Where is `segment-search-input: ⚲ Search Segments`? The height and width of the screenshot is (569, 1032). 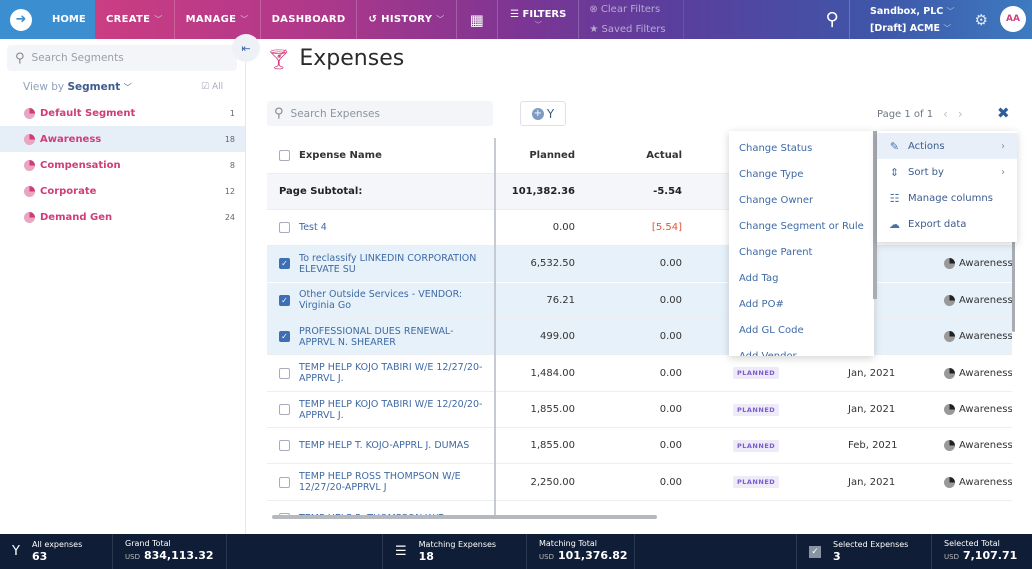 segment-search-input: ⚲ Search Segments is located at coordinates (122, 58).